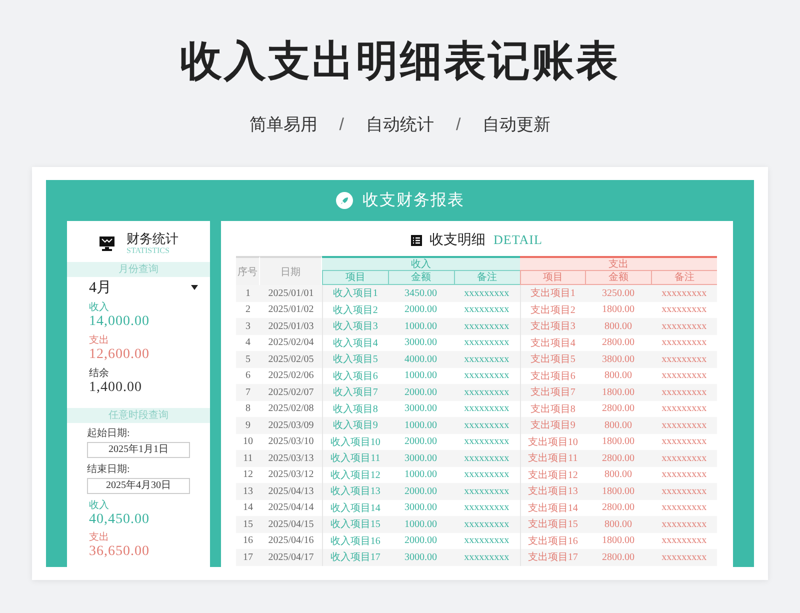 This screenshot has width=800, height=613. What do you see at coordinates (355, 326) in the screenshot?
I see `table-cell: 收入项目3` at bounding box center [355, 326].